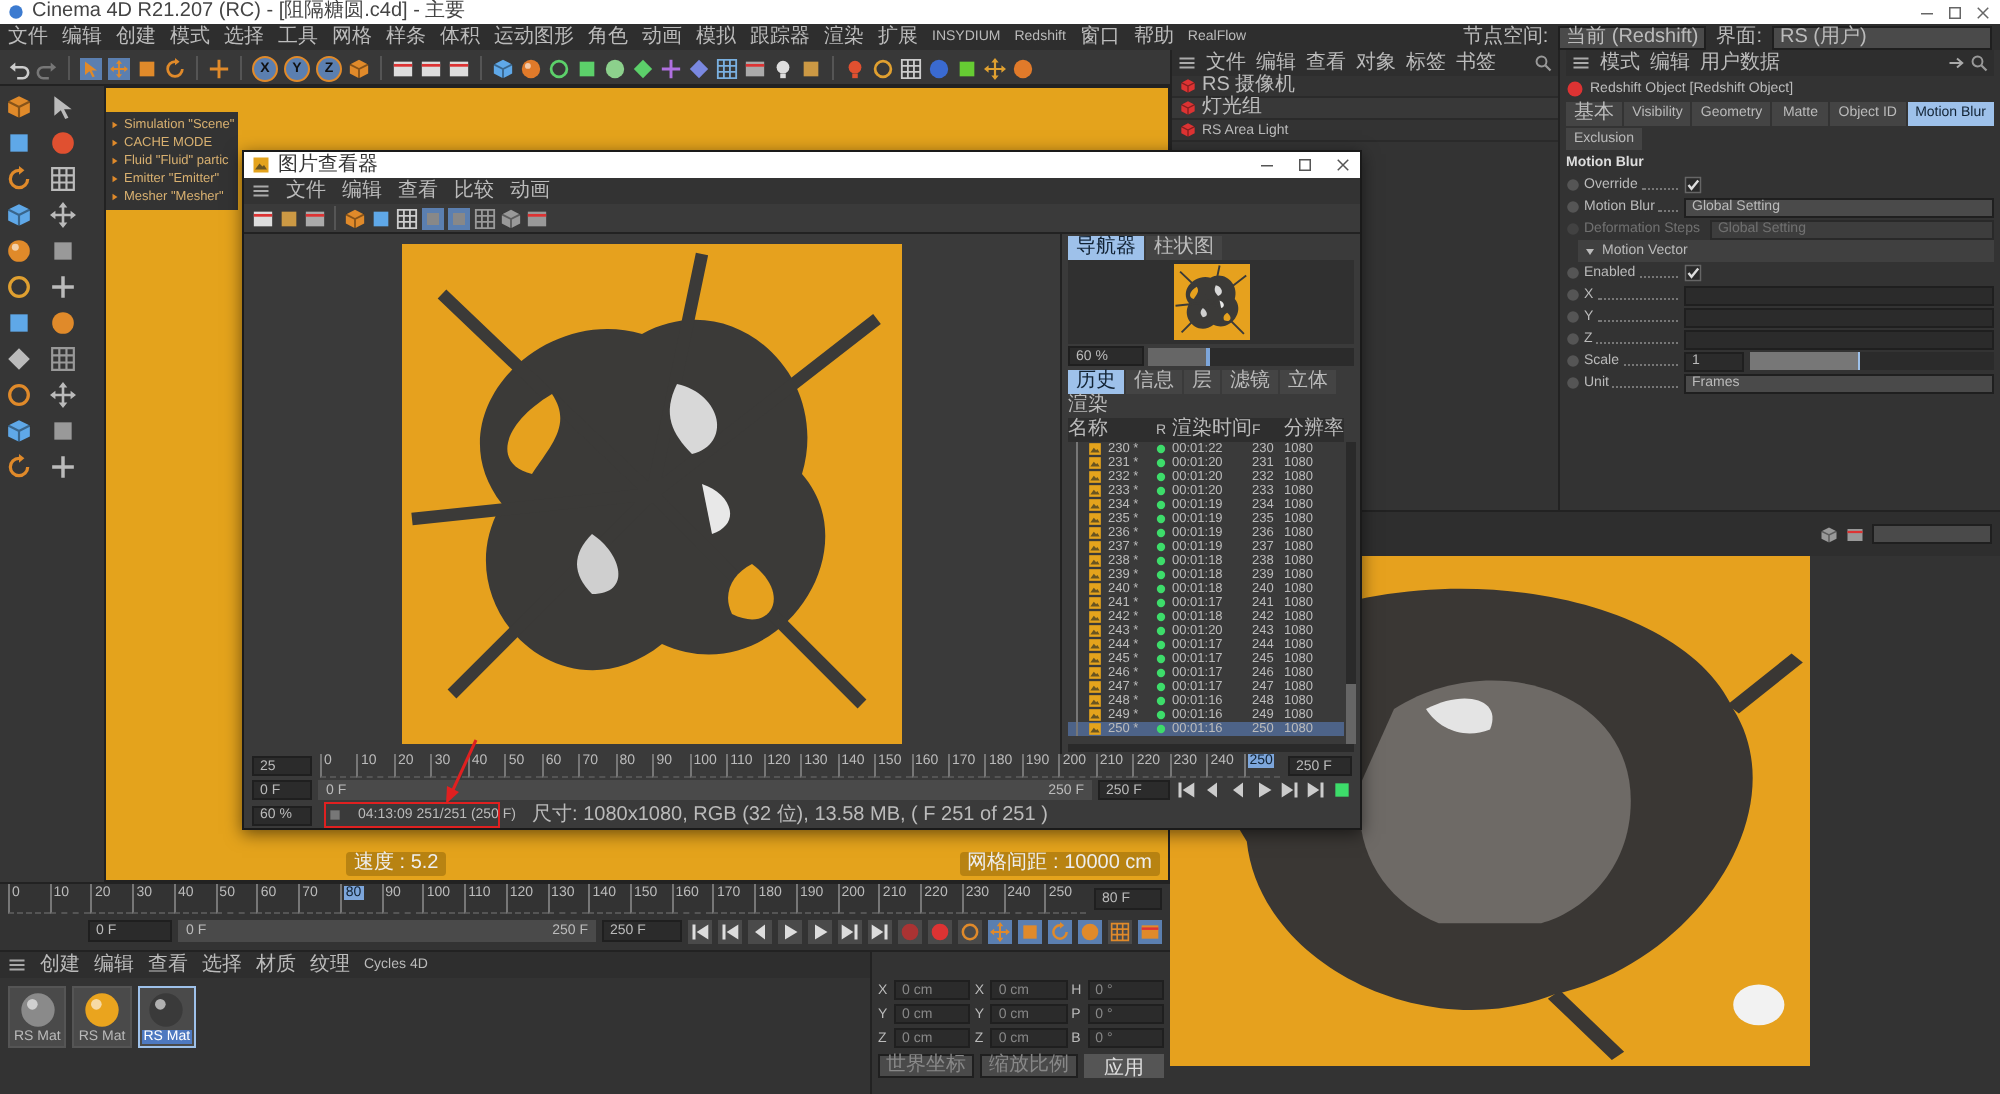 The height and width of the screenshot is (1094, 2000). I want to click on layout-dropdown: RS (用户), so click(1882, 37).